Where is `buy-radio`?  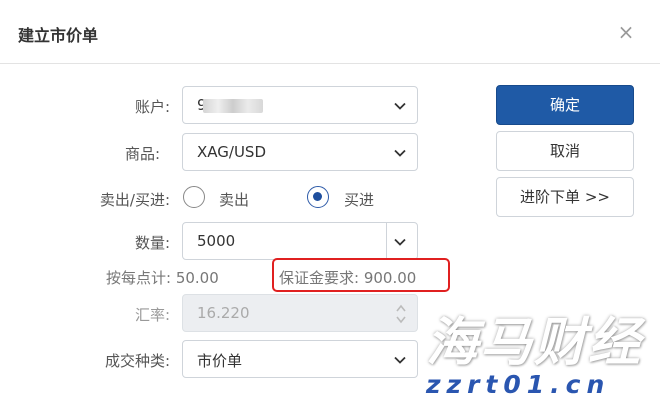
buy-radio is located at coordinates (318, 197).